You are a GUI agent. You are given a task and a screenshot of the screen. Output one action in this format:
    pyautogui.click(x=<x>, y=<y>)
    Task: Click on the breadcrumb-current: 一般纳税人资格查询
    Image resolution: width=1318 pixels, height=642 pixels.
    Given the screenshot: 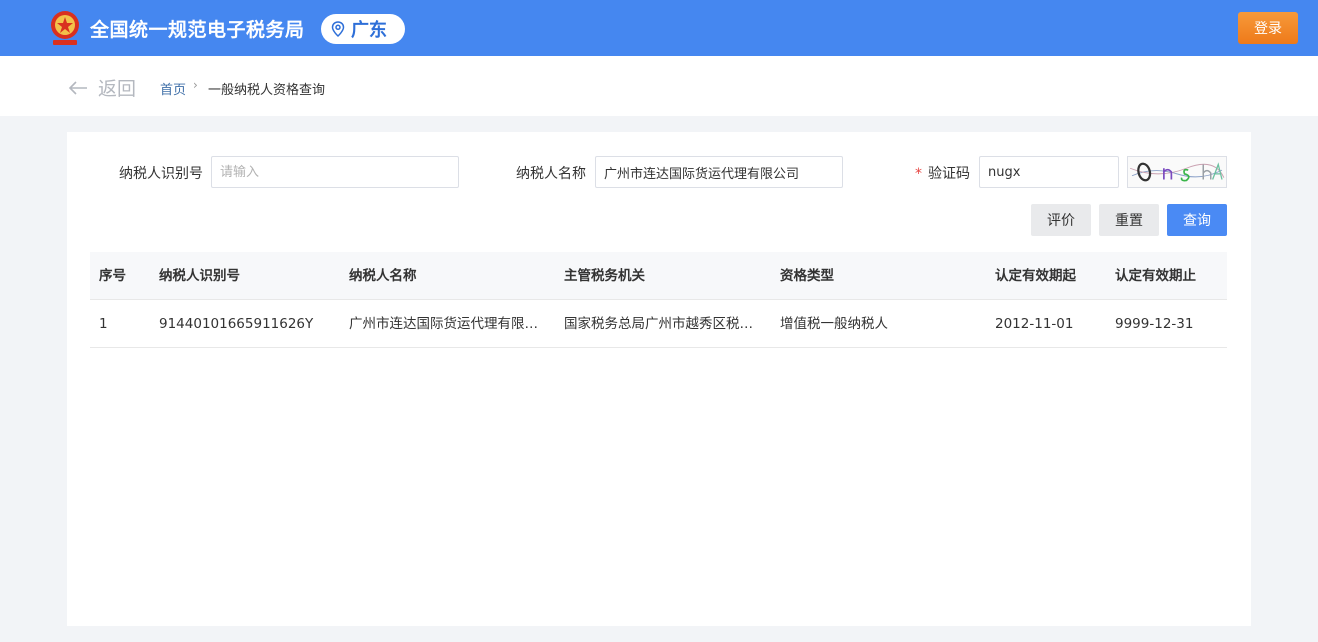 What is the action you would take?
    pyautogui.click(x=267, y=90)
    